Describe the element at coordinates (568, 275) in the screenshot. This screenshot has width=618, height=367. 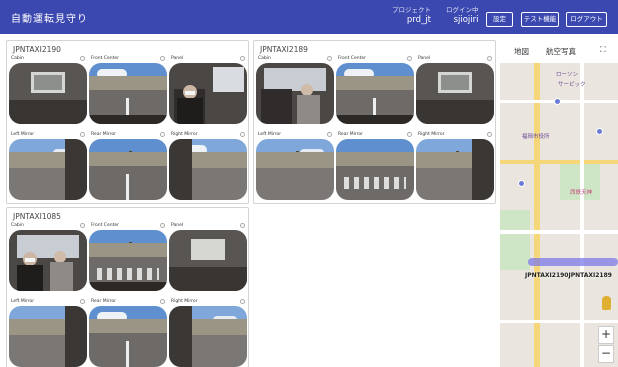
I see `car-marker-label: JPNTAXI2190JPNTAXI2189` at that location.